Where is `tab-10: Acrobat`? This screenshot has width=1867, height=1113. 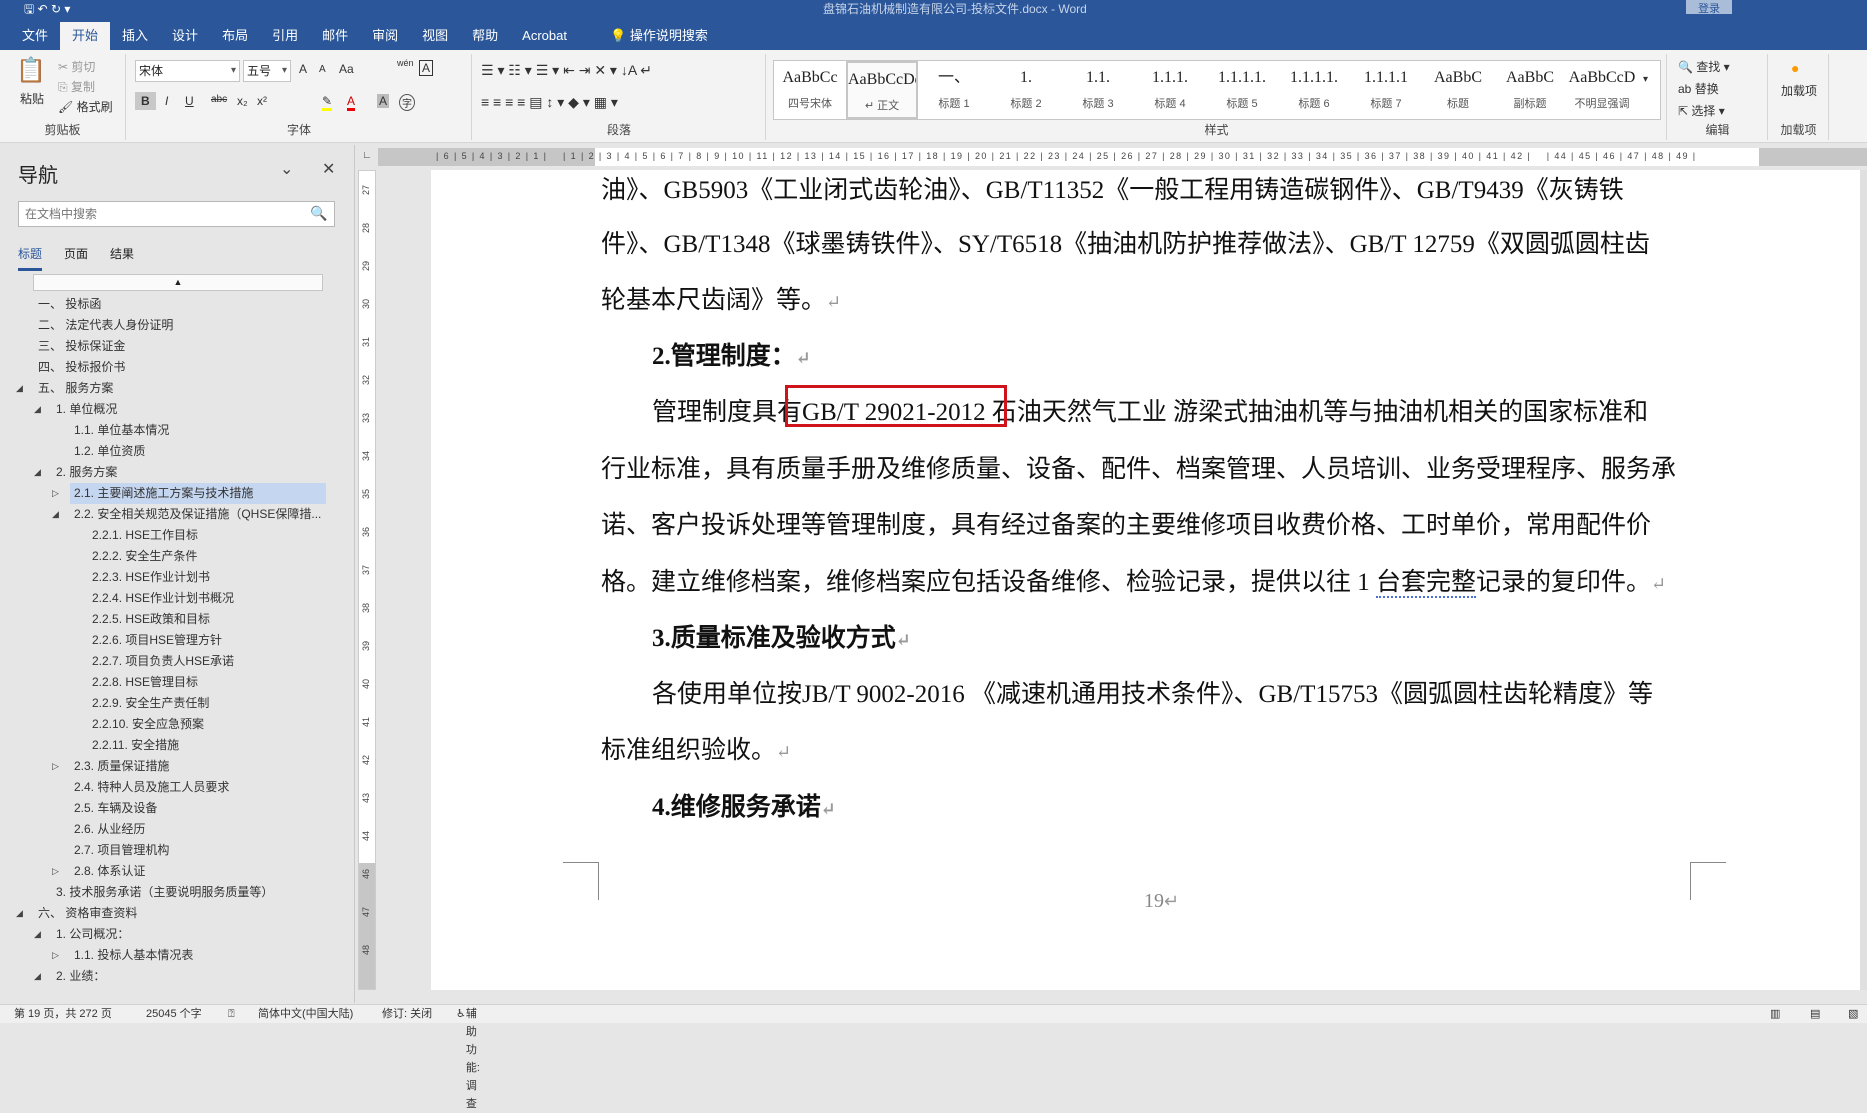
tab-10: Acrobat is located at coordinates (544, 36).